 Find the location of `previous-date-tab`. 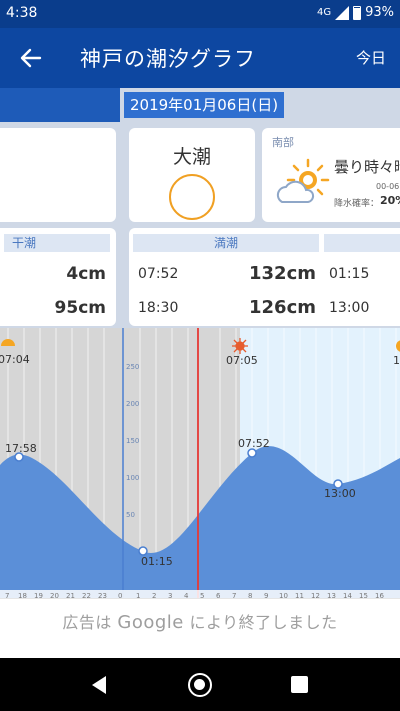

previous-date-tab is located at coordinates (60, 105).